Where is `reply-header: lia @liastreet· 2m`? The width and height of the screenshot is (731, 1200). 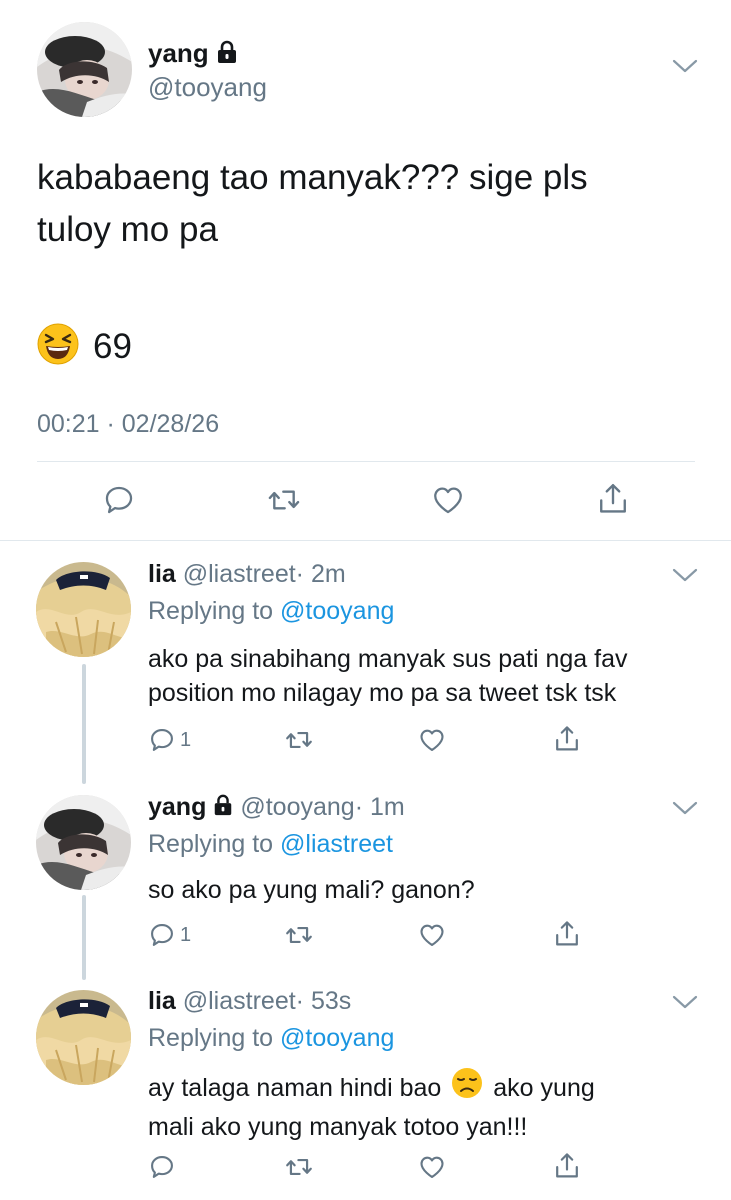 reply-header: lia @liastreet· 2m is located at coordinates (247, 574).